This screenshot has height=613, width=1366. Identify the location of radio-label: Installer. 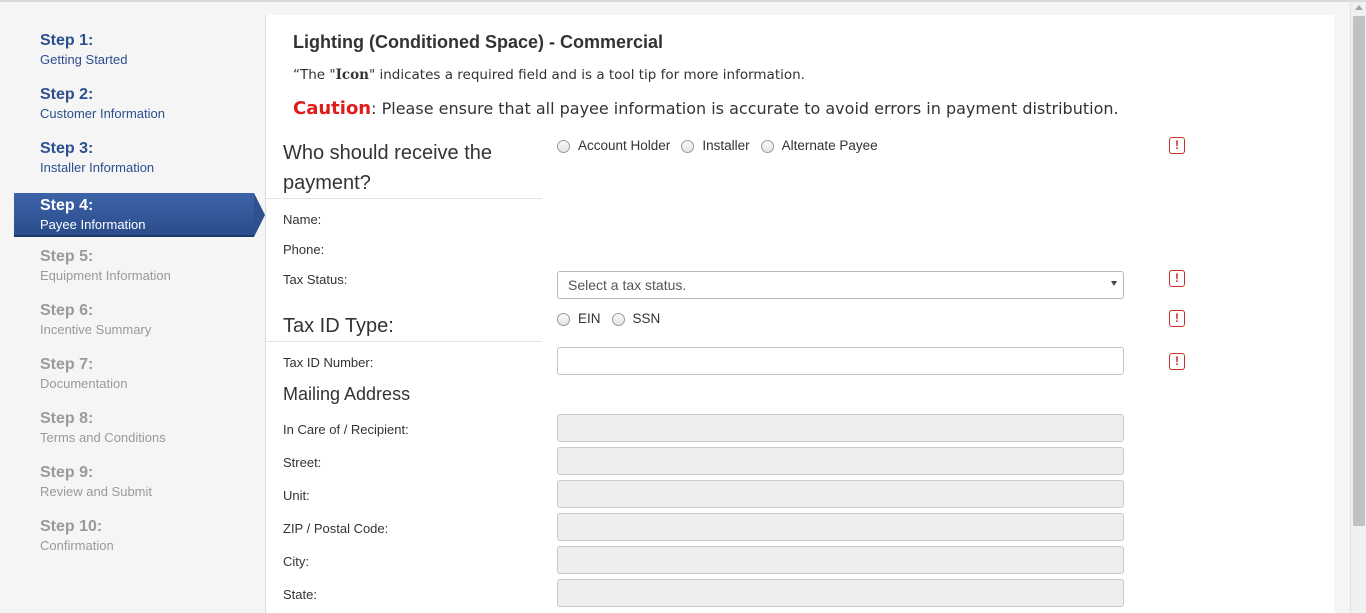
(726, 145).